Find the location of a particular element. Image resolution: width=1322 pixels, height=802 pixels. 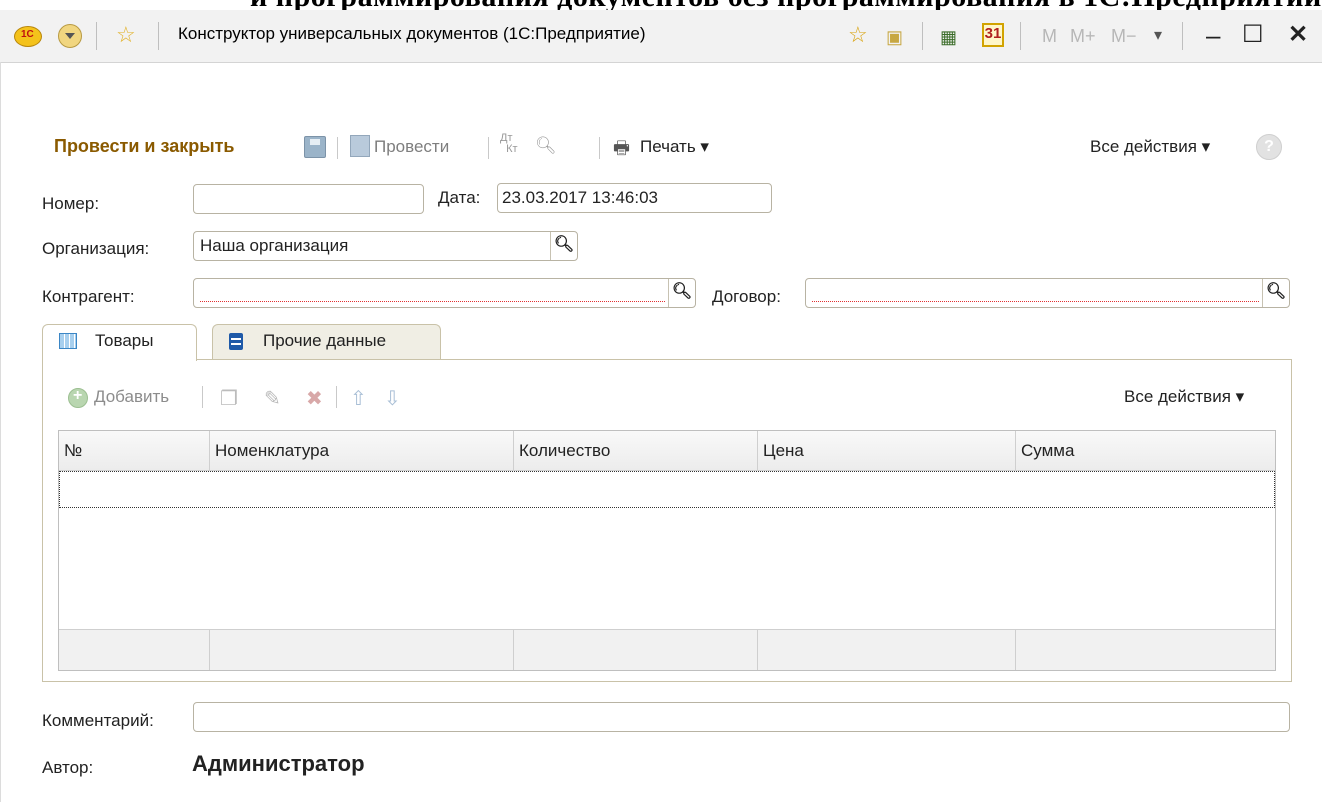

contract-search-icon: 🔍︎ is located at coordinates (1275, 293).